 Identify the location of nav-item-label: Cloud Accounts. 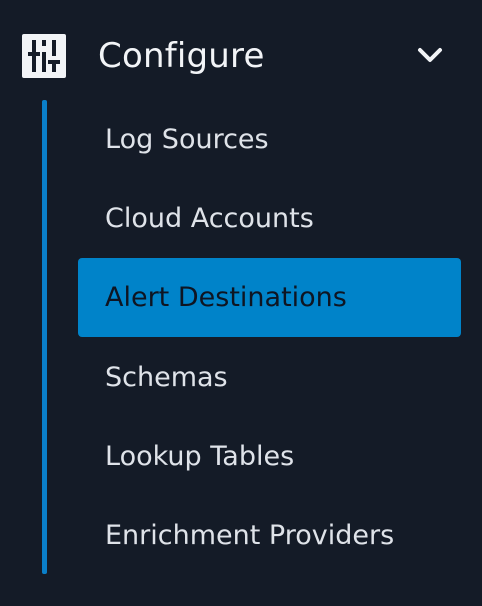
(209, 218).